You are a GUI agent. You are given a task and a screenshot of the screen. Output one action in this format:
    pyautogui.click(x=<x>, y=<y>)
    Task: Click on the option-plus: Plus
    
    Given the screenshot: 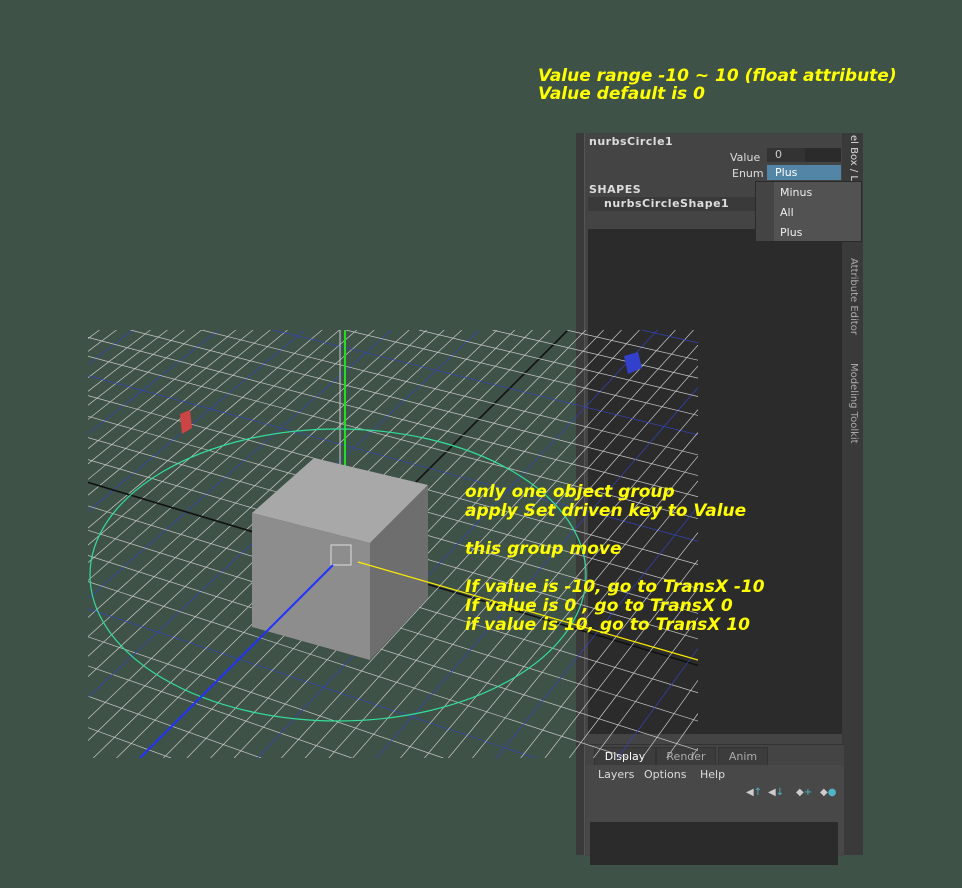 What is the action you would take?
    pyautogui.click(x=791, y=232)
    